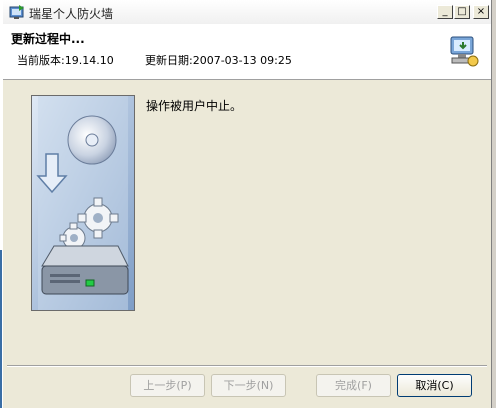 Image resolution: width=496 pixels, height=408 pixels. I want to click on close-button: ×, so click(481, 12).